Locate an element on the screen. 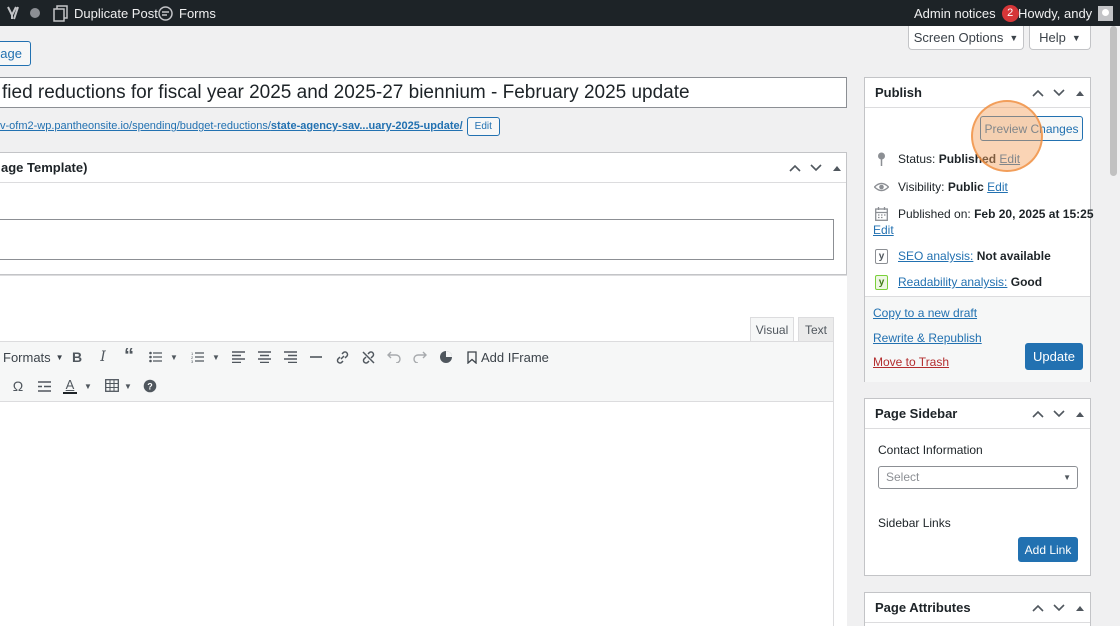  help-button: Help ▼ is located at coordinates (1060, 38).